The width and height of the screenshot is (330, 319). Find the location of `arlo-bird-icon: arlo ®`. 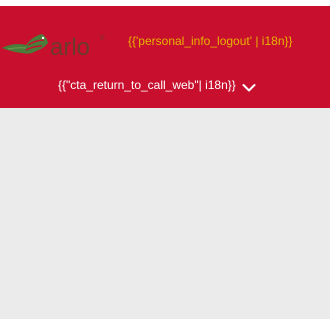

arlo-bird-icon: arlo ® is located at coordinates (53, 47).